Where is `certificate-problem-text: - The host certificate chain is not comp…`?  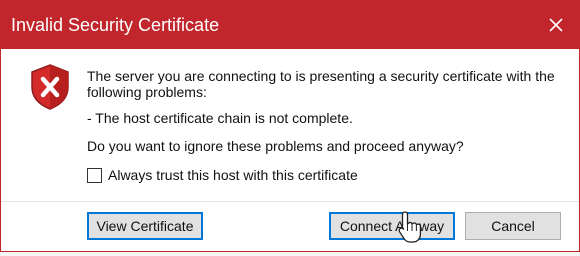
certificate-problem-text: - The host certificate chain is not comp… is located at coordinates (220, 118).